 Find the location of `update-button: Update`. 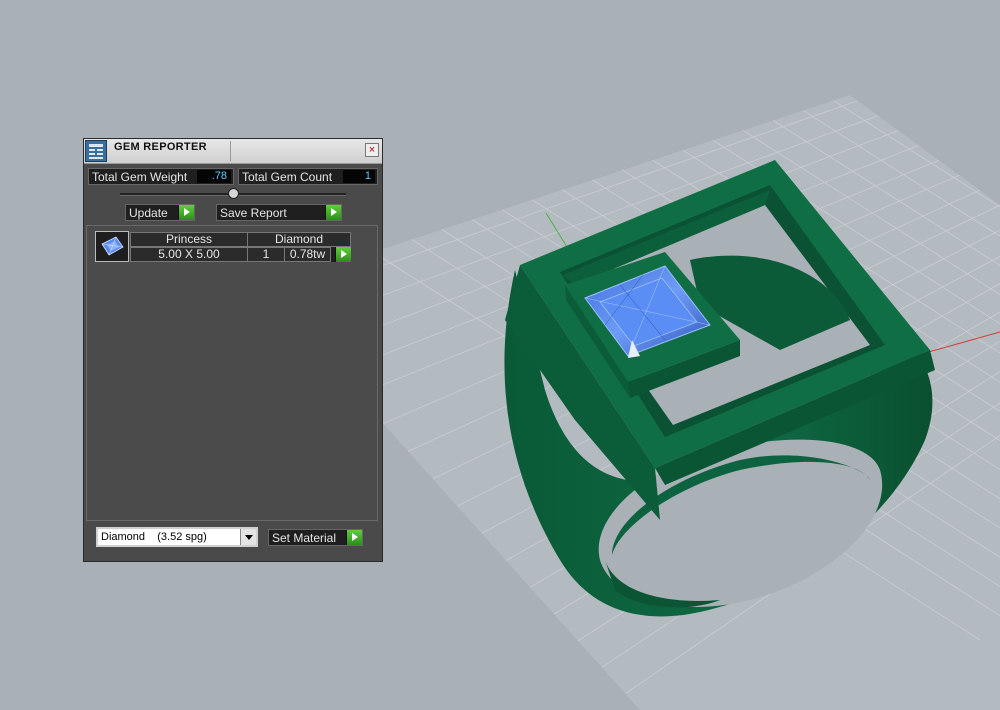

update-button: Update is located at coordinates (160, 212).